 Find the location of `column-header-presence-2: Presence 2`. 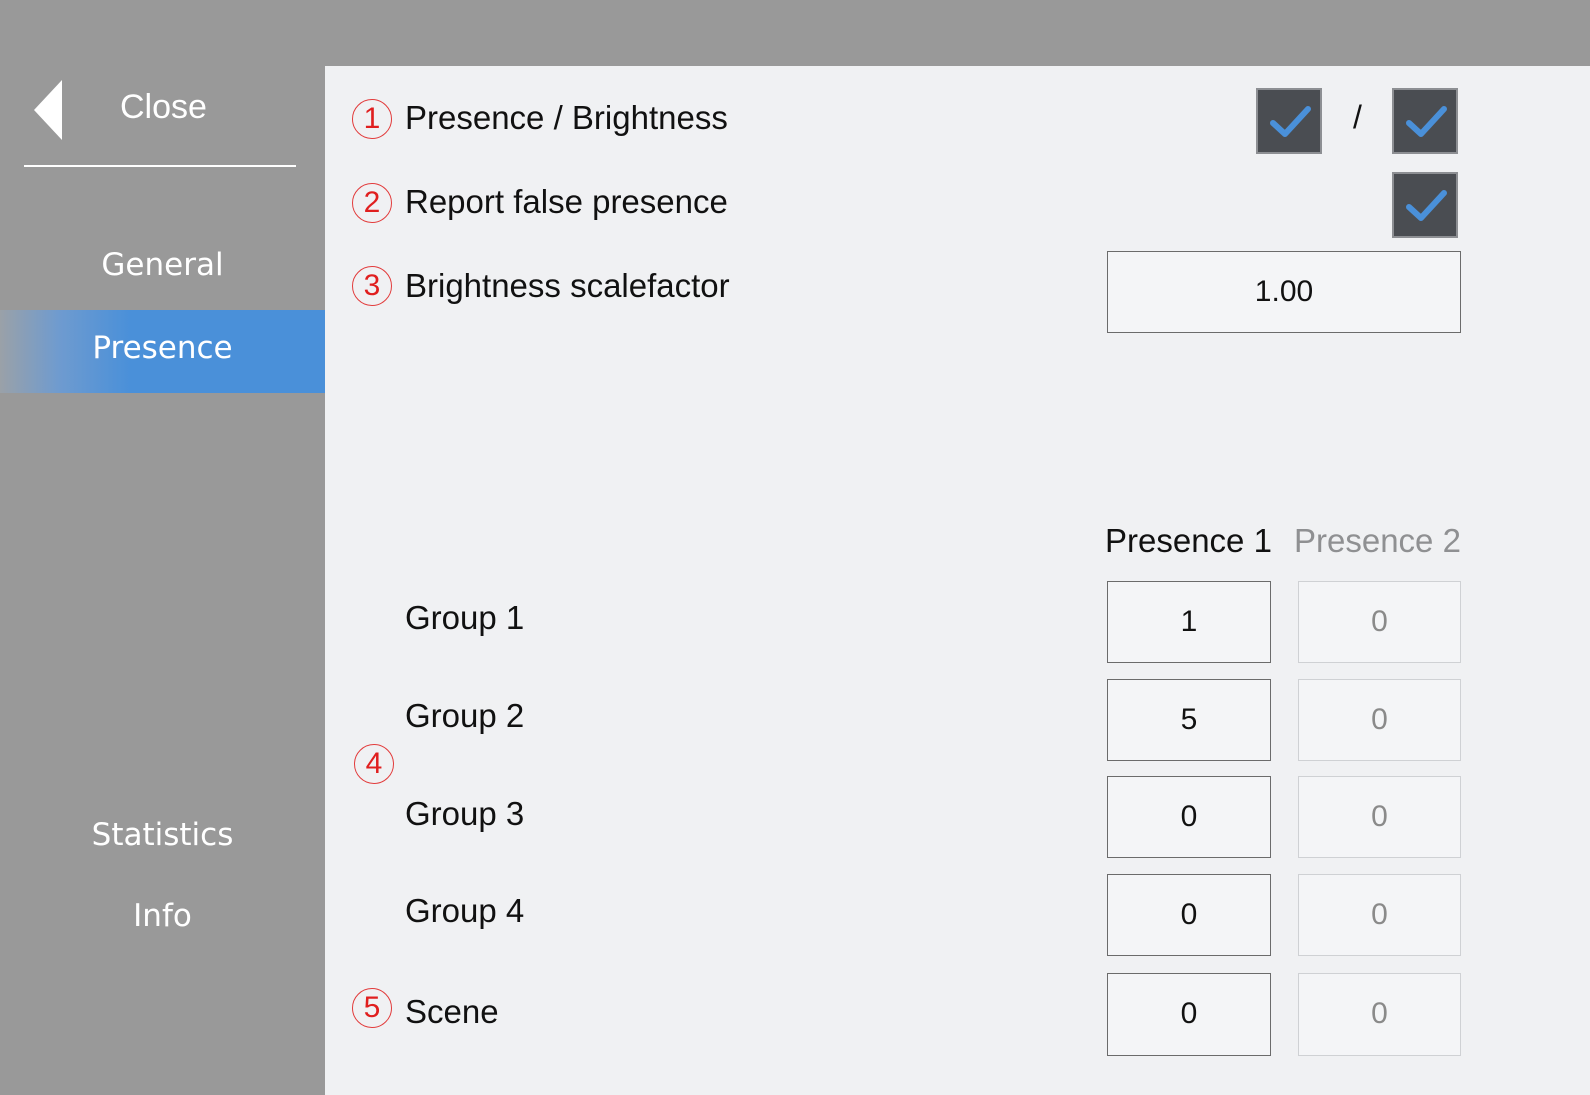

column-header-presence-2: Presence 2 is located at coordinates (1377, 540).